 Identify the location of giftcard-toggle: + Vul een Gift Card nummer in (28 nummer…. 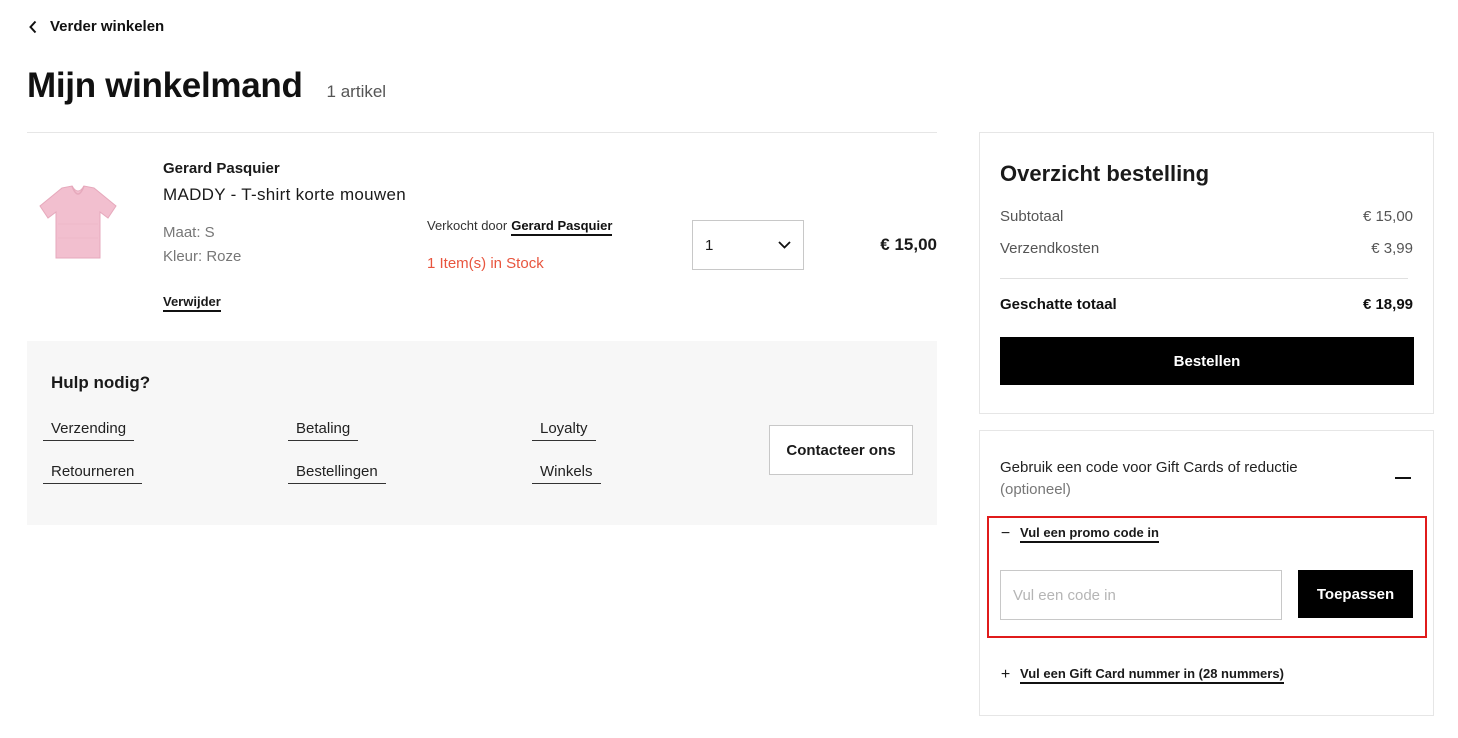
(1142, 675).